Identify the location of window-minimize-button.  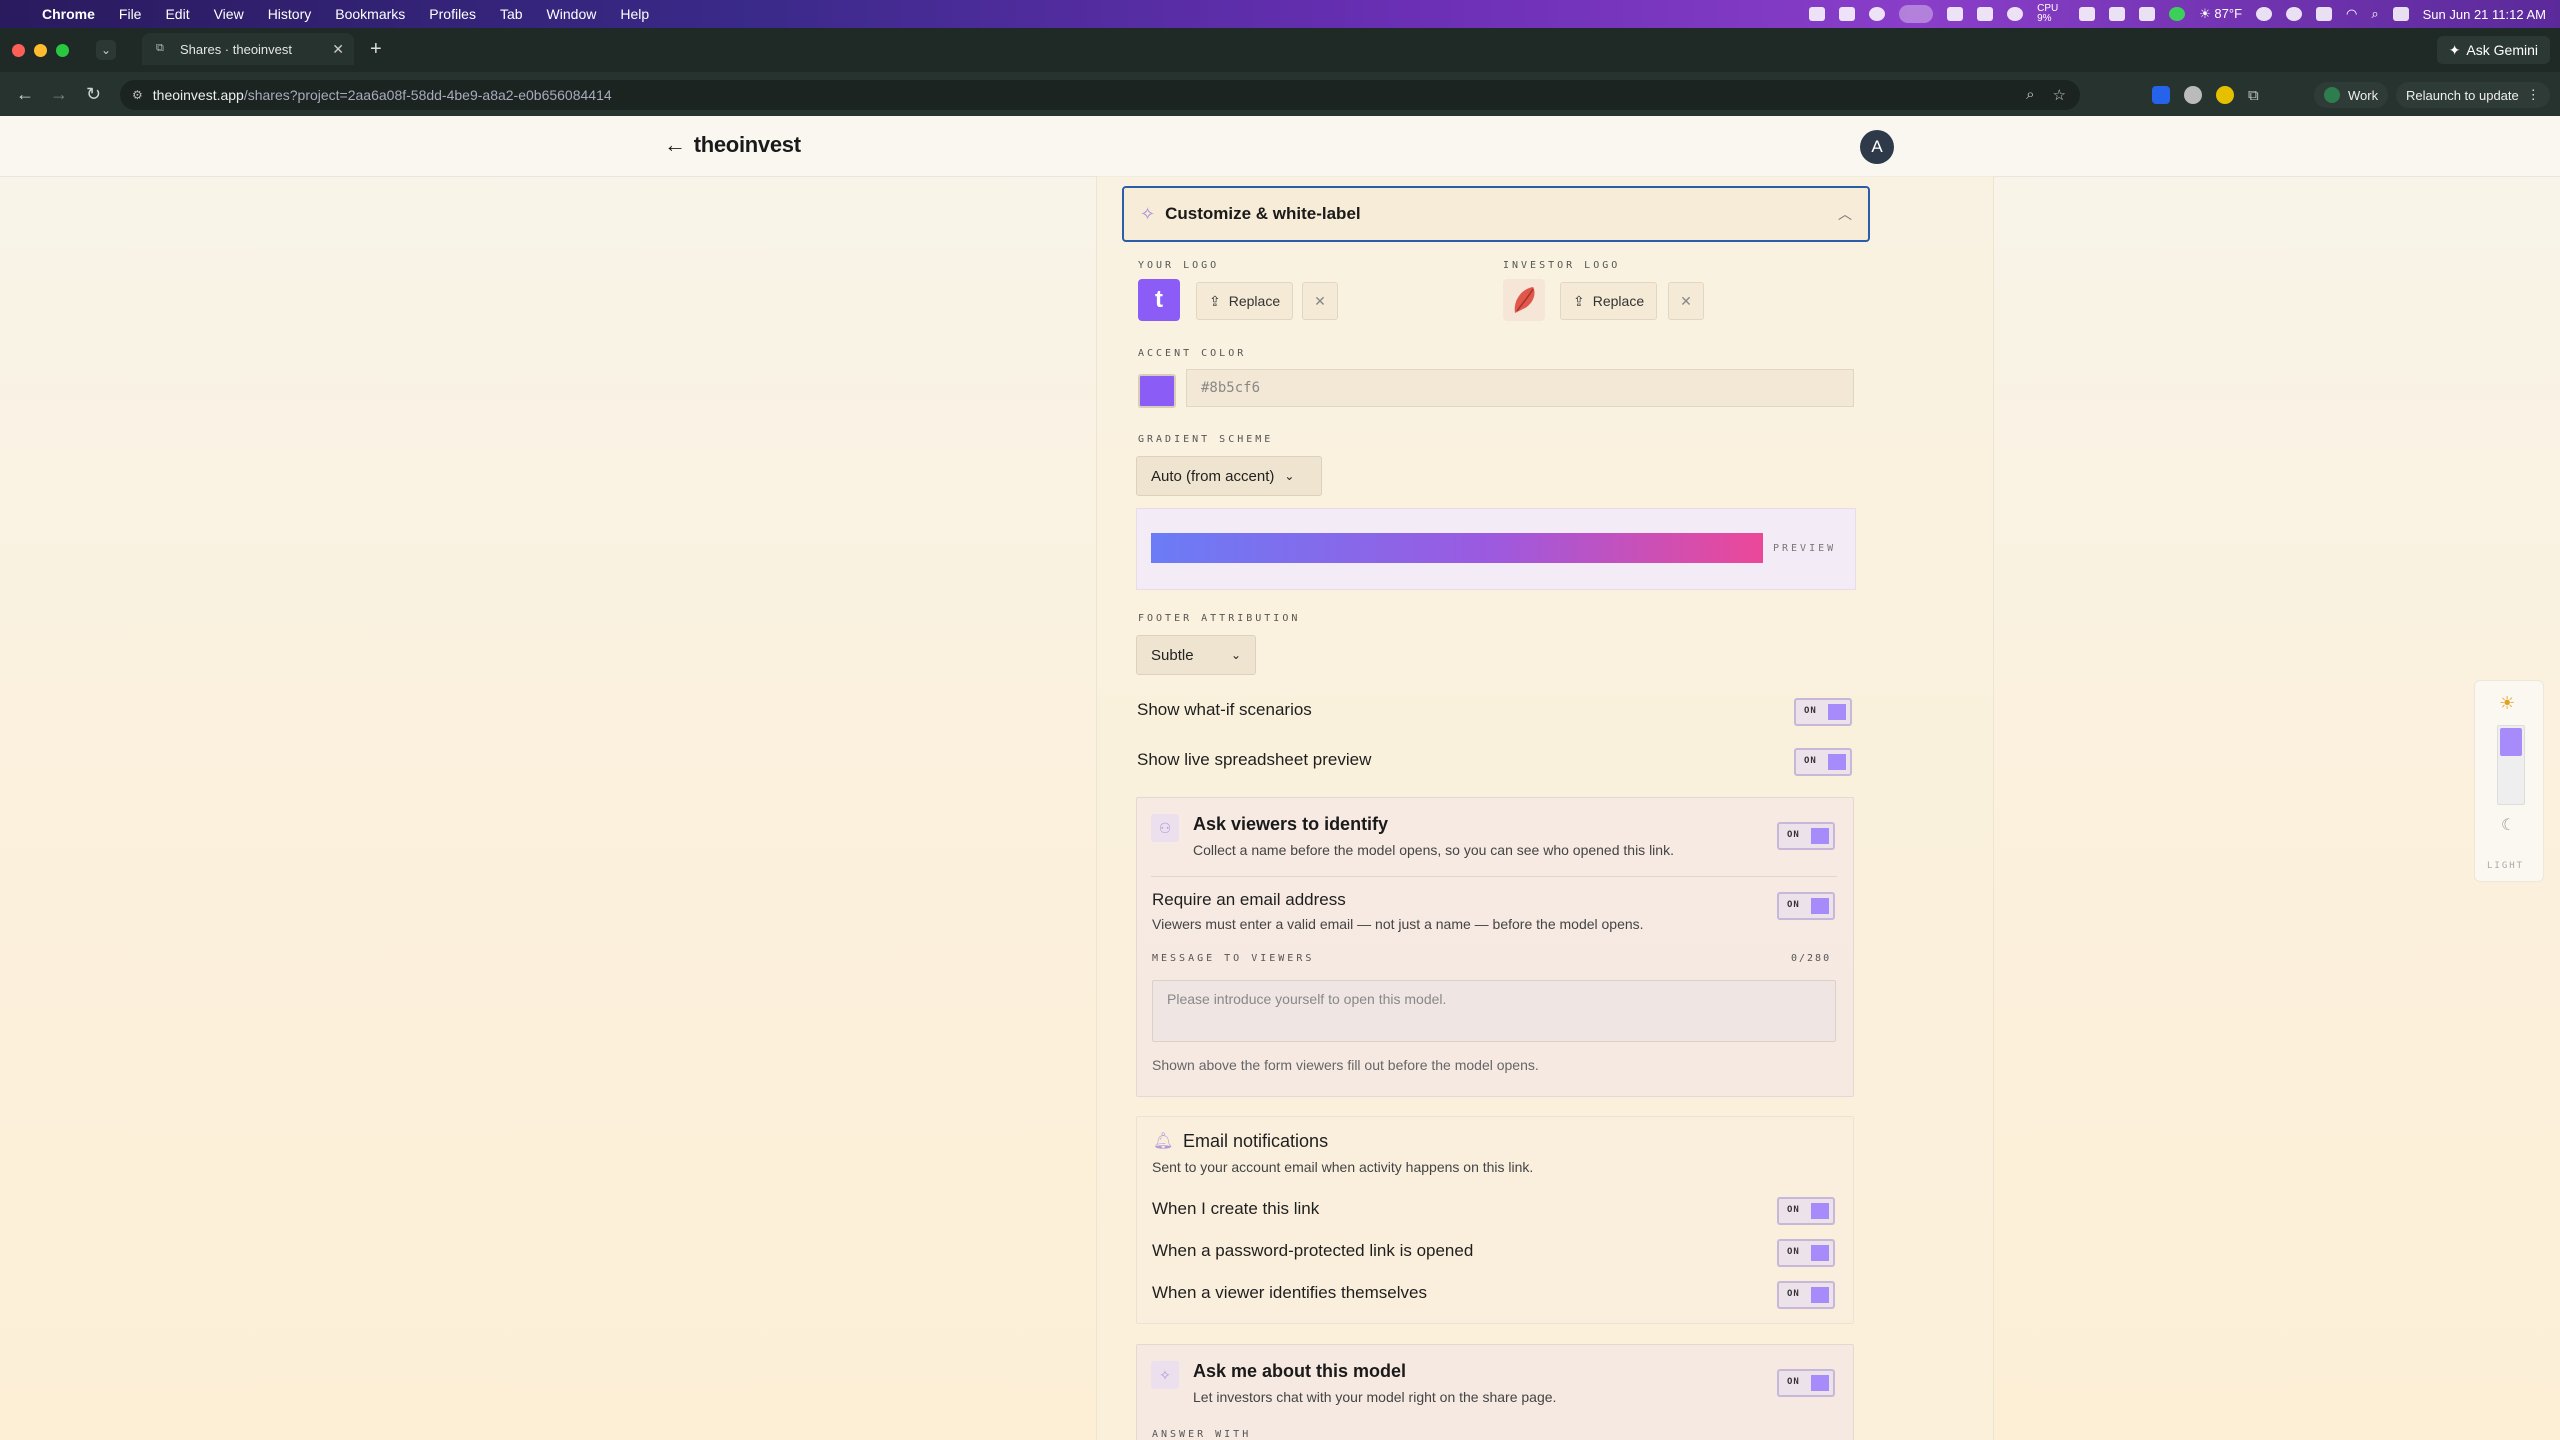
(40, 50).